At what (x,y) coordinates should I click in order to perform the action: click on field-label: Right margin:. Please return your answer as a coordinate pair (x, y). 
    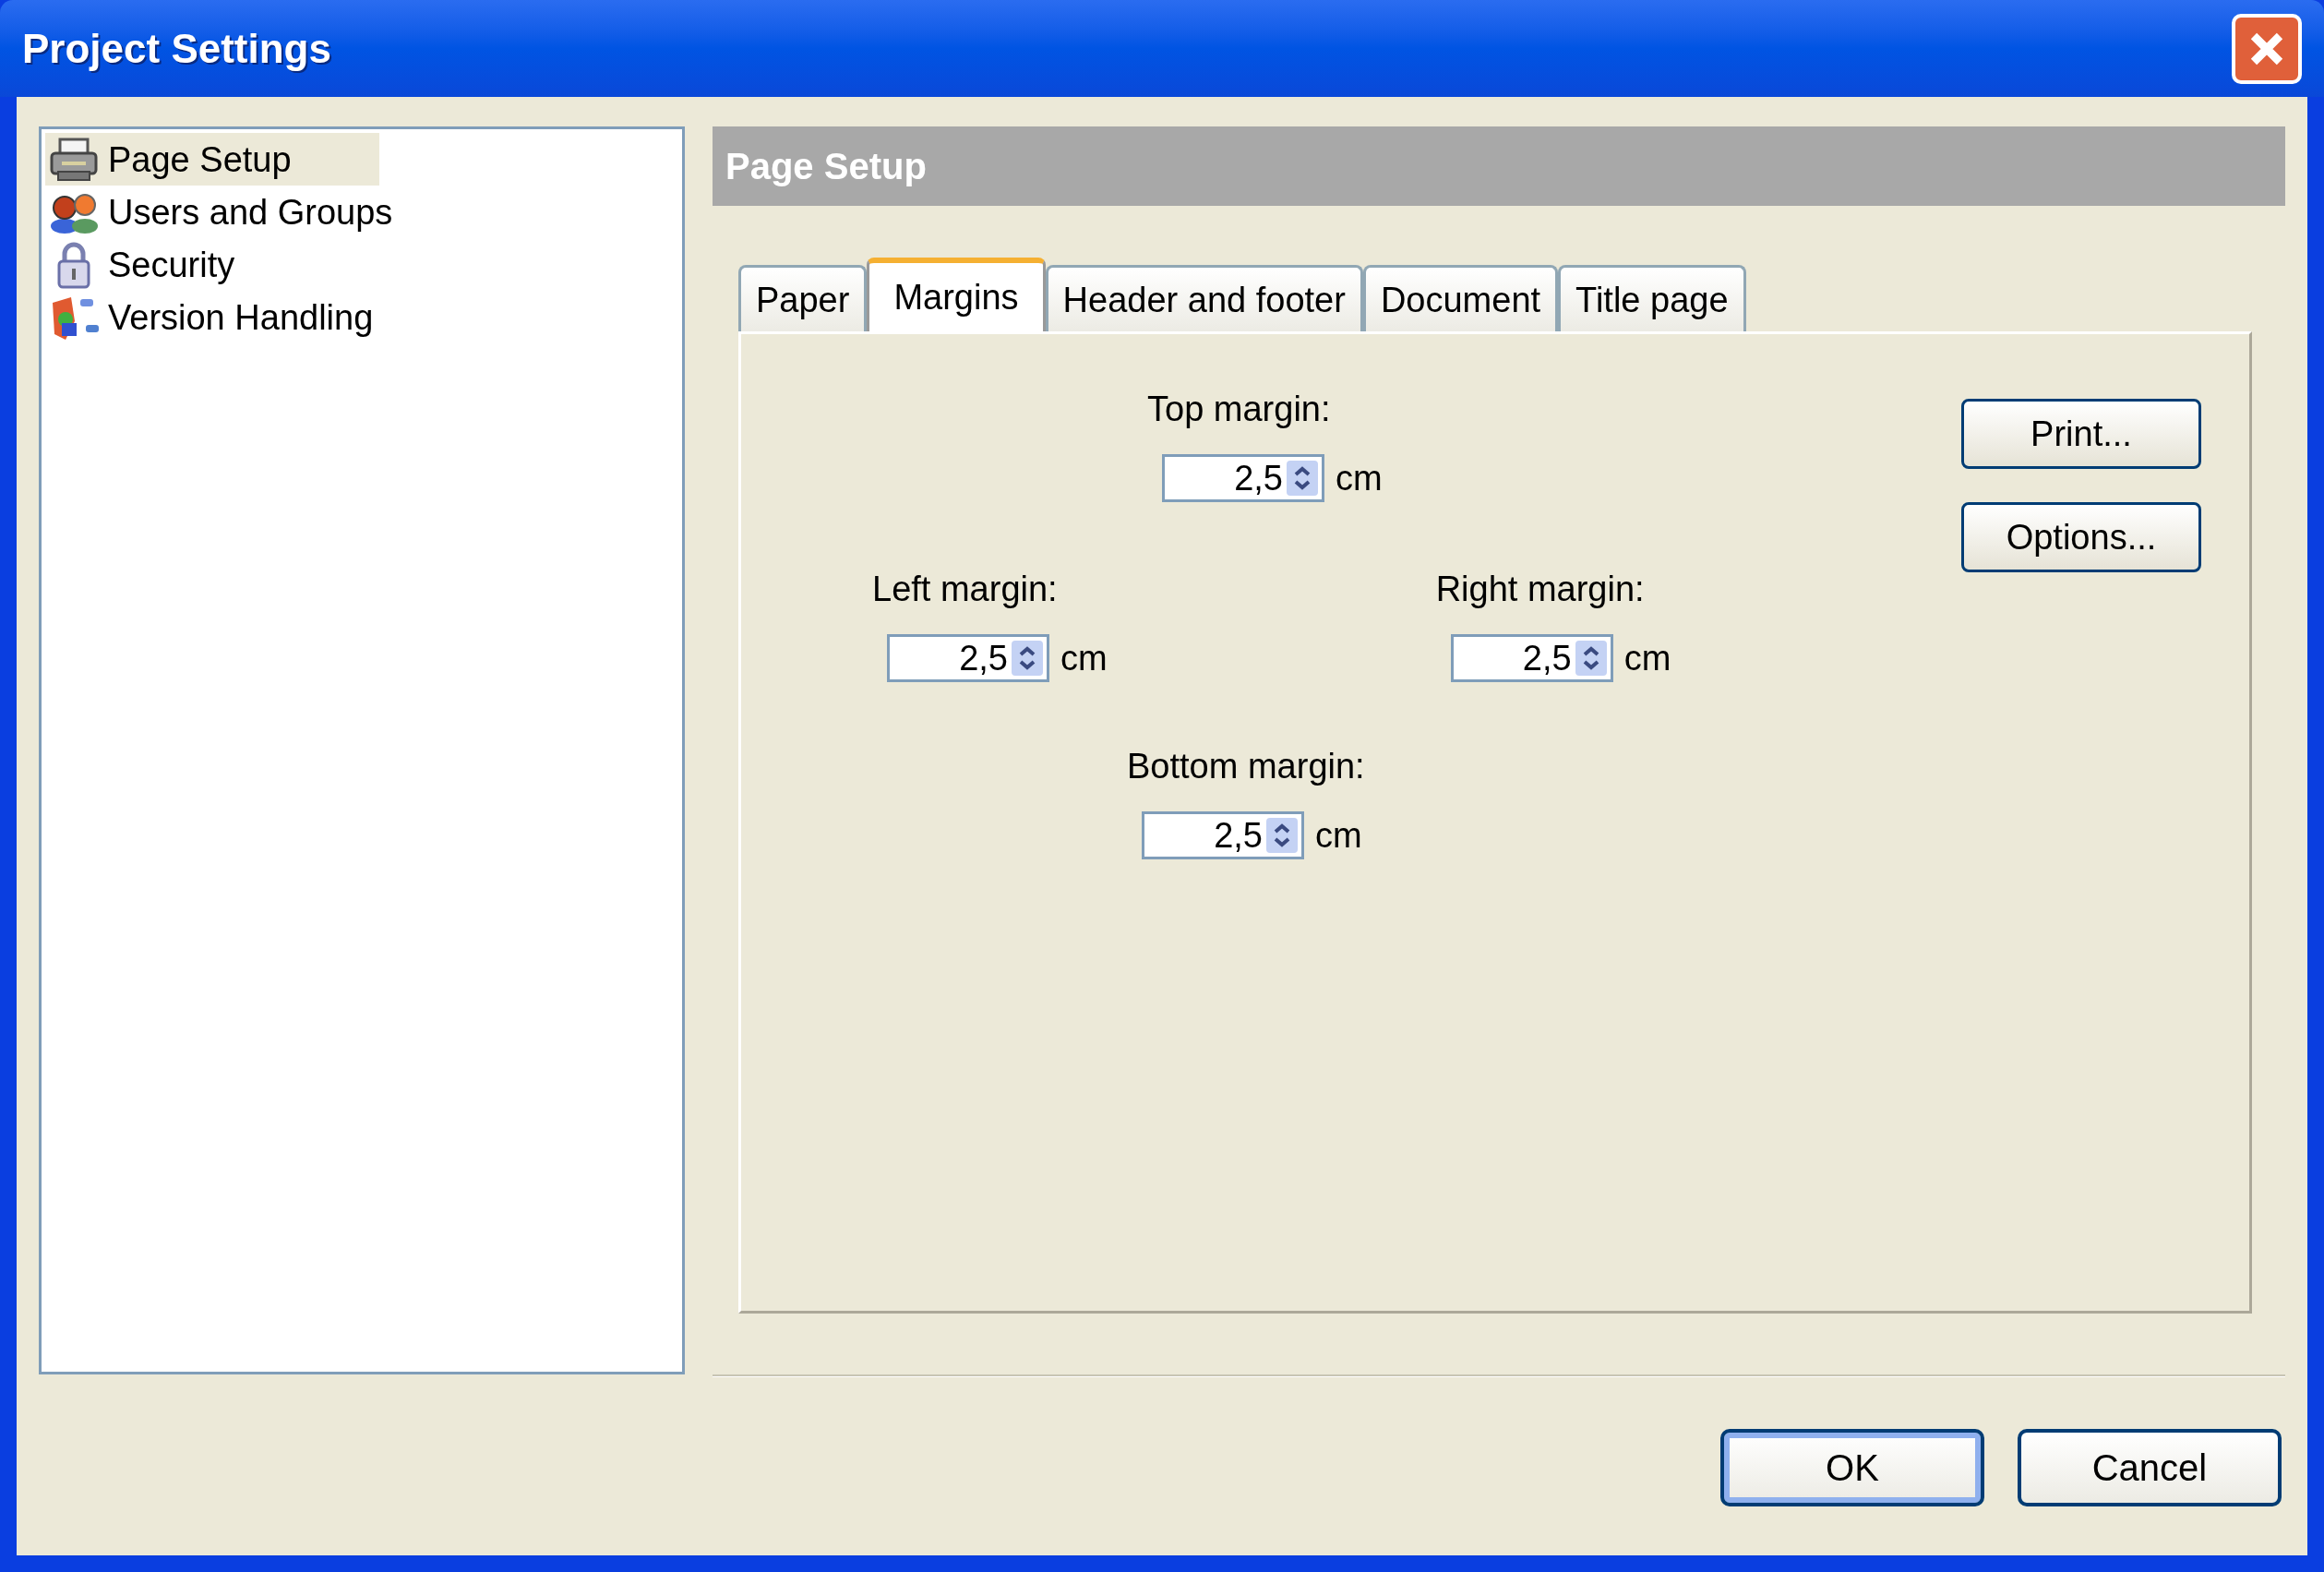
    Looking at the image, I should click on (1540, 588).